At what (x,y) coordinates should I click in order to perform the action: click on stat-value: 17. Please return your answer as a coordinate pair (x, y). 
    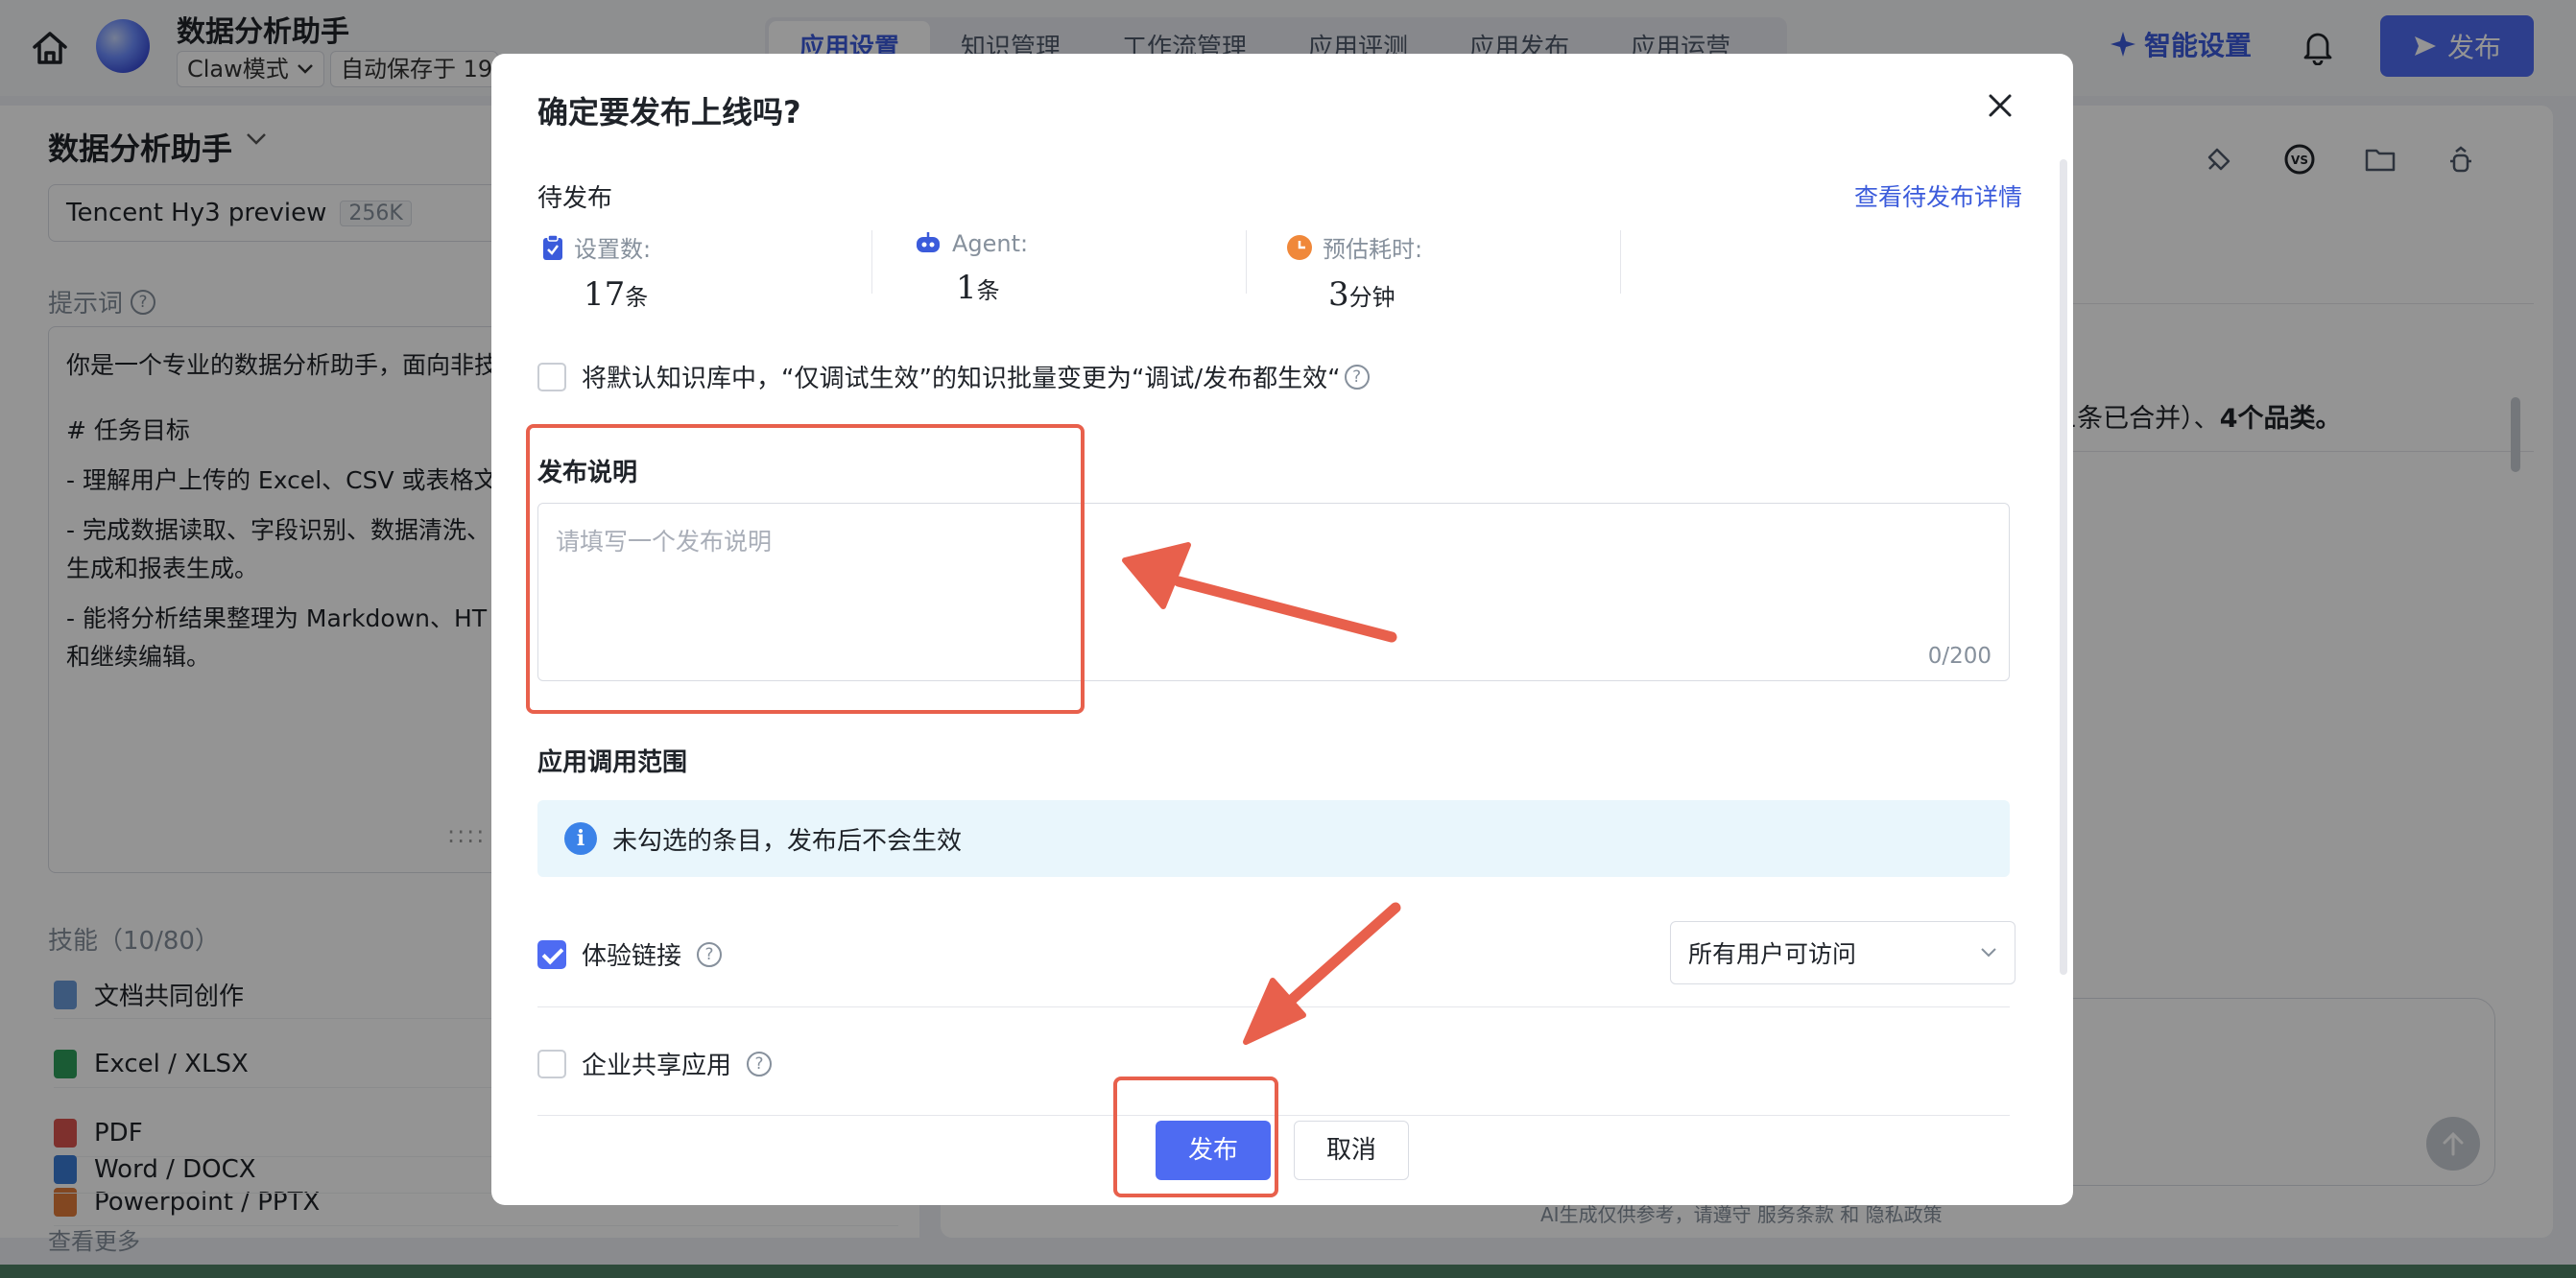
    Looking at the image, I should click on (605, 294).